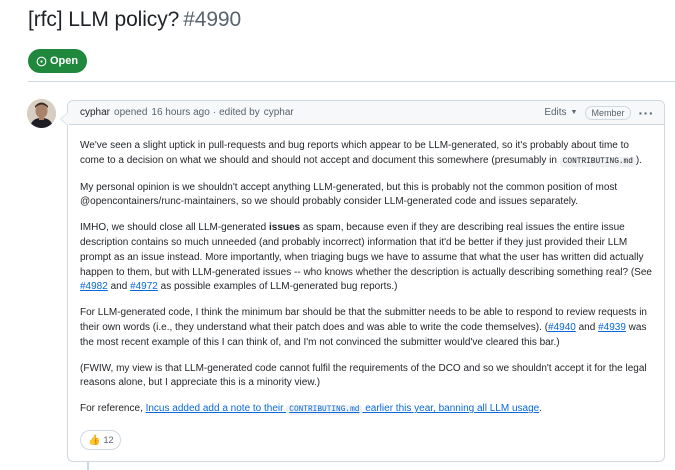 This screenshot has height=470, width=675. Describe the element at coordinates (41, 61) in the screenshot. I see `issue-opened-icon` at that location.